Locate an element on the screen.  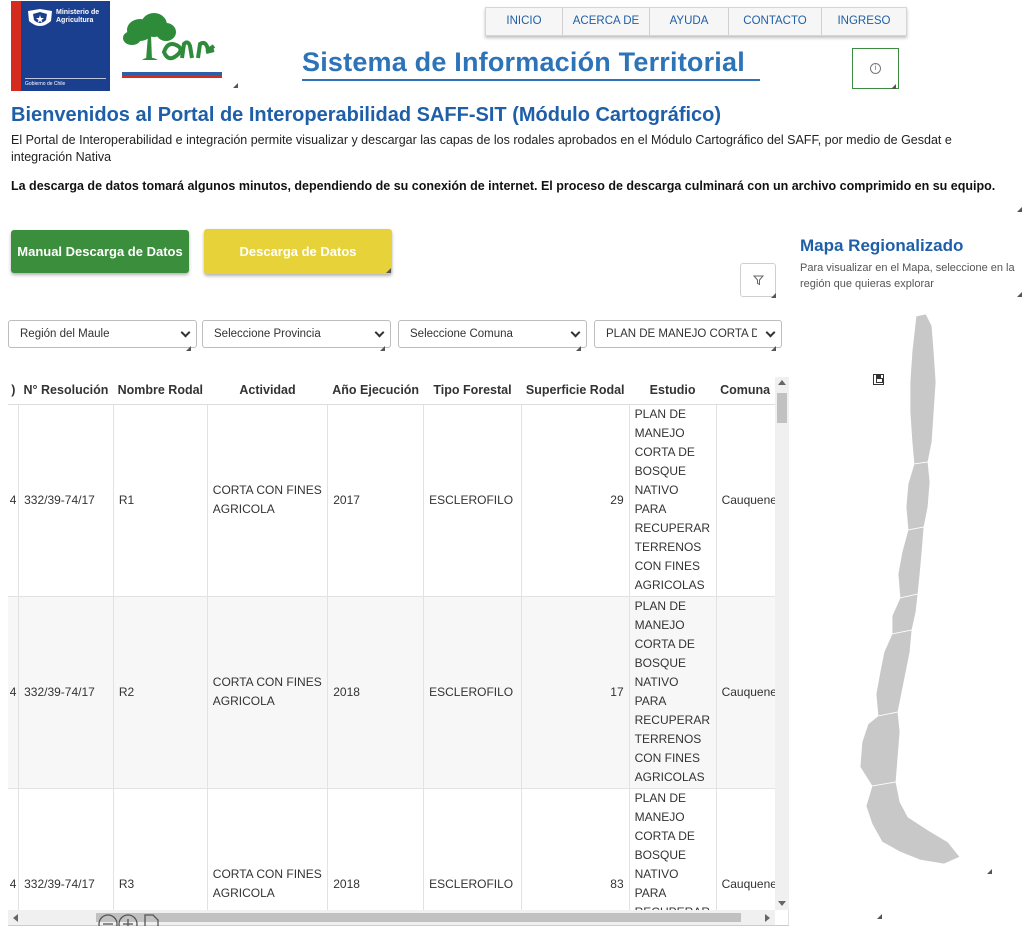
provincia-select-value: Seleccione Provincia is located at coordinates (267, 334).